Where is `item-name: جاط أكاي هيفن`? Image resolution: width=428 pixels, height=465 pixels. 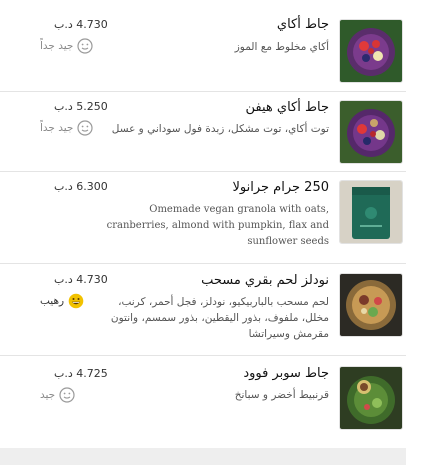 item-name: جاط أكاي هيفن is located at coordinates (287, 107).